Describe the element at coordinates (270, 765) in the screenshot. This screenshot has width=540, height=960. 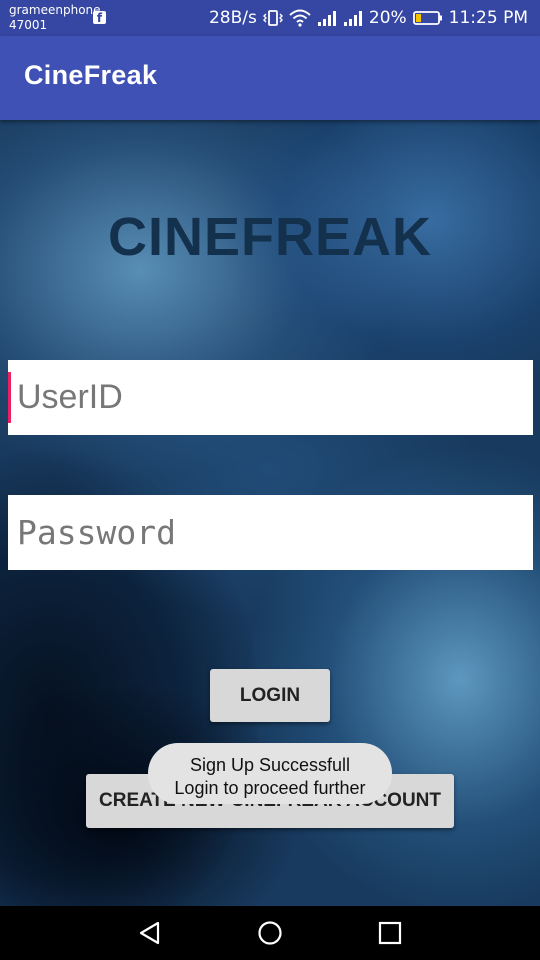
I see `toast-line-1: Sign Up Successfull` at that location.